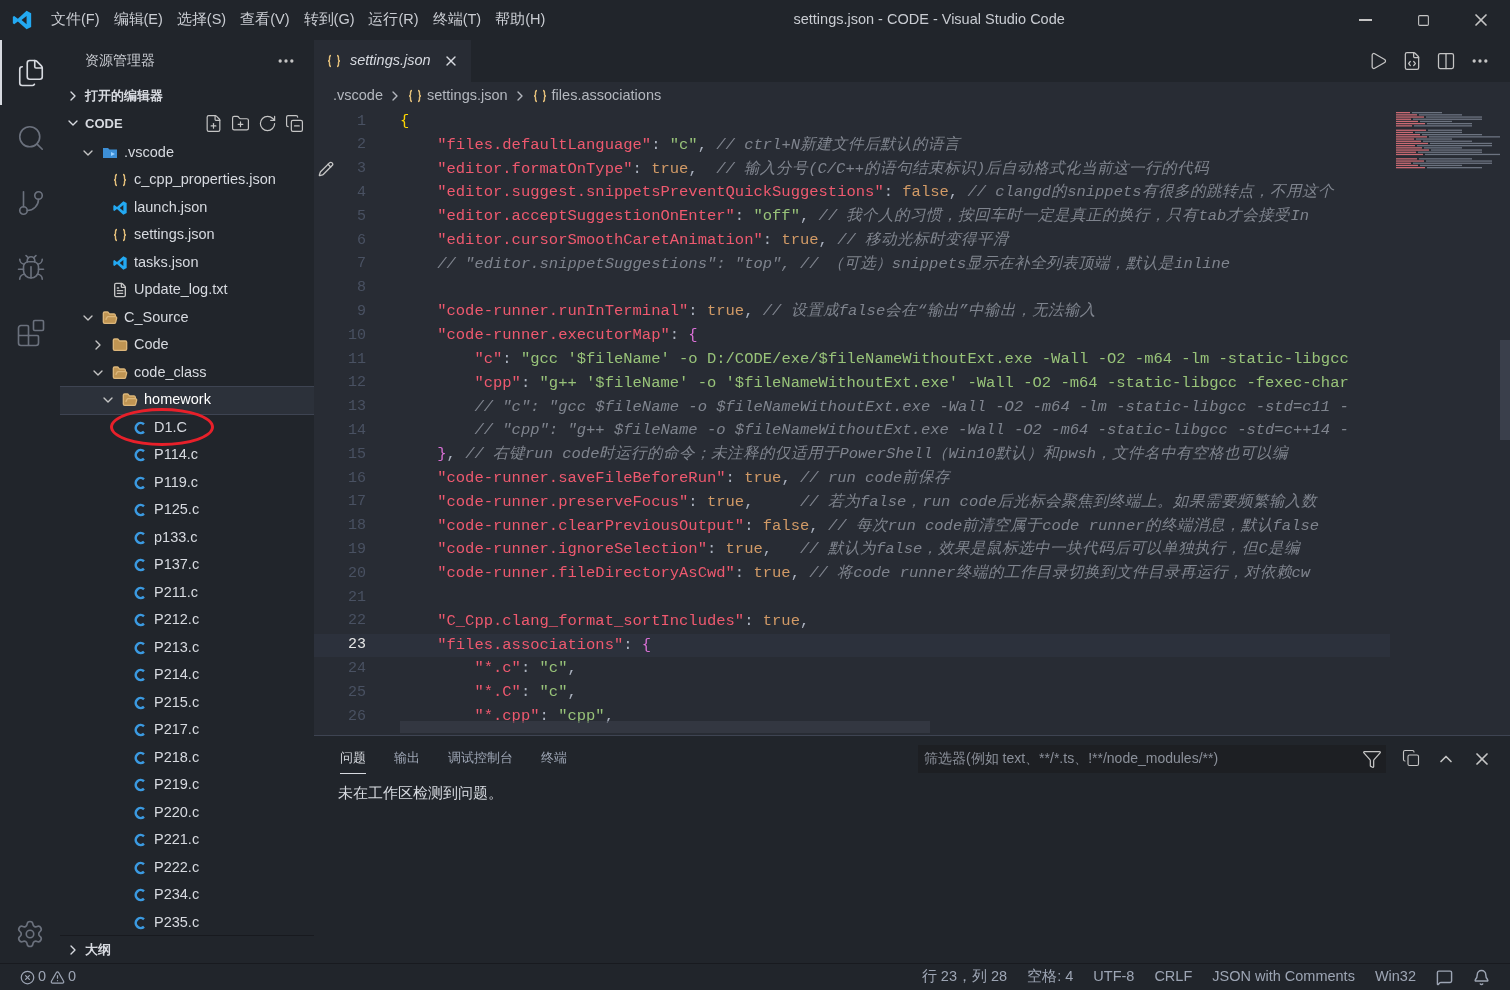 The width and height of the screenshot is (1510, 990). Describe the element at coordinates (520, 20) in the screenshot. I see `menu-item: 帮助(H)` at that location.